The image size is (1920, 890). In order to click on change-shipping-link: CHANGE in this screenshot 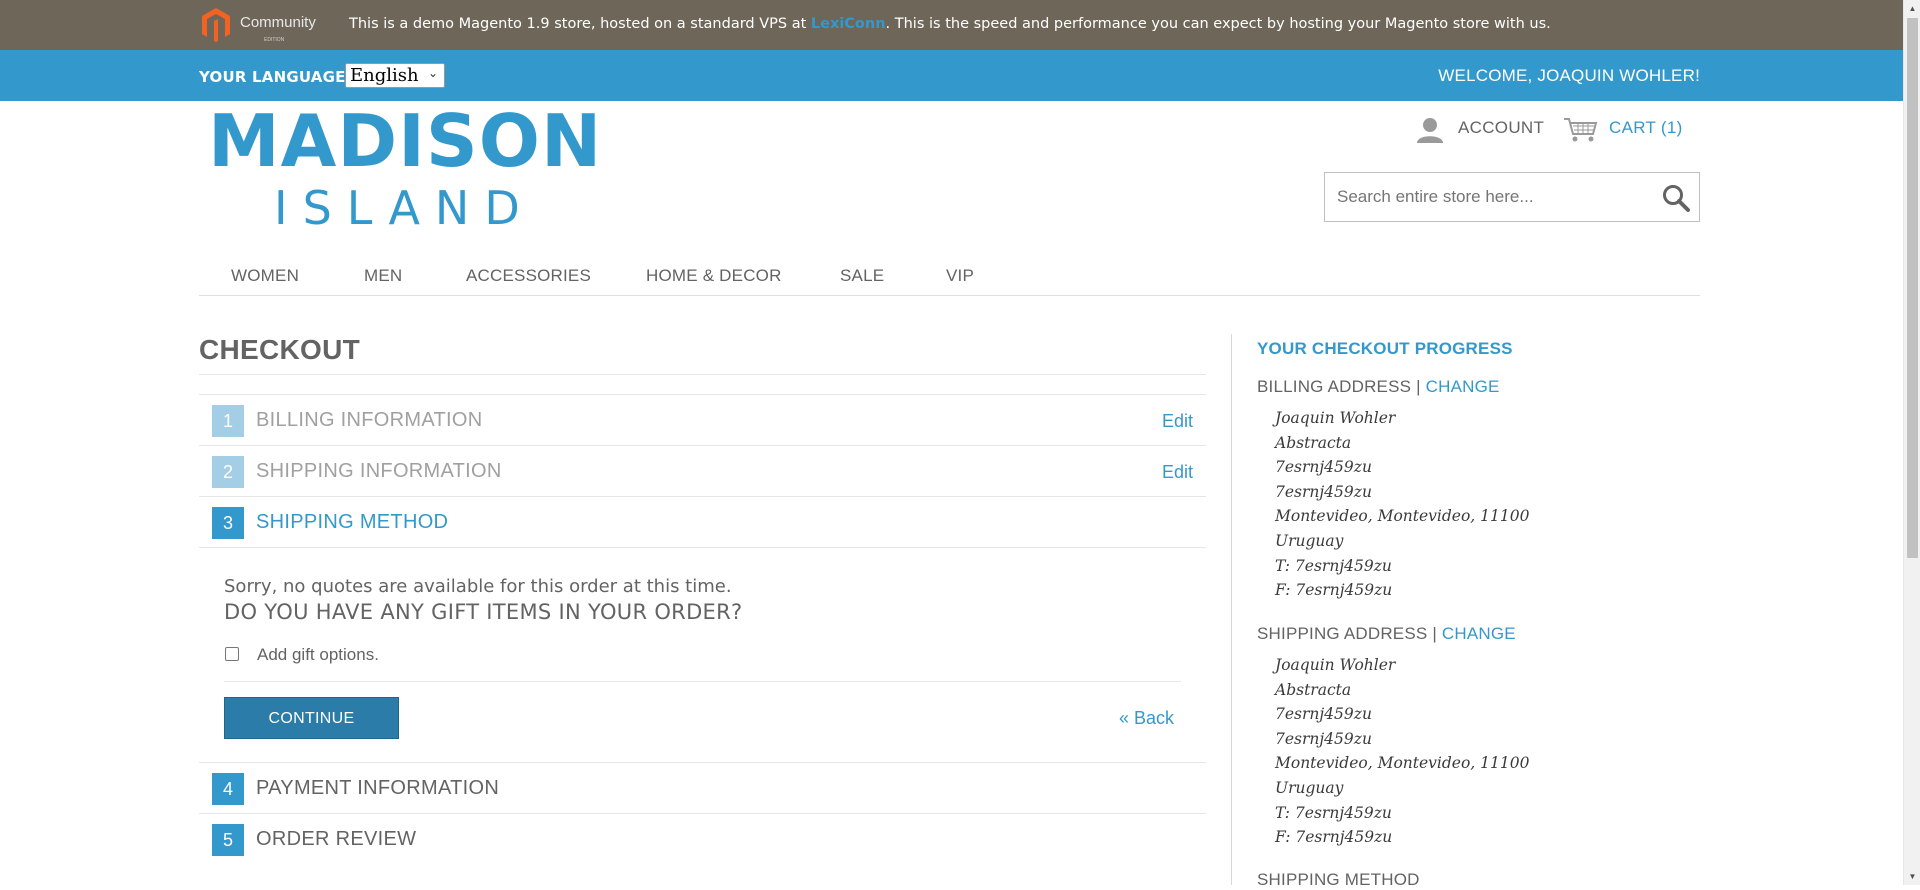, I will do `click(1479, 633)`.